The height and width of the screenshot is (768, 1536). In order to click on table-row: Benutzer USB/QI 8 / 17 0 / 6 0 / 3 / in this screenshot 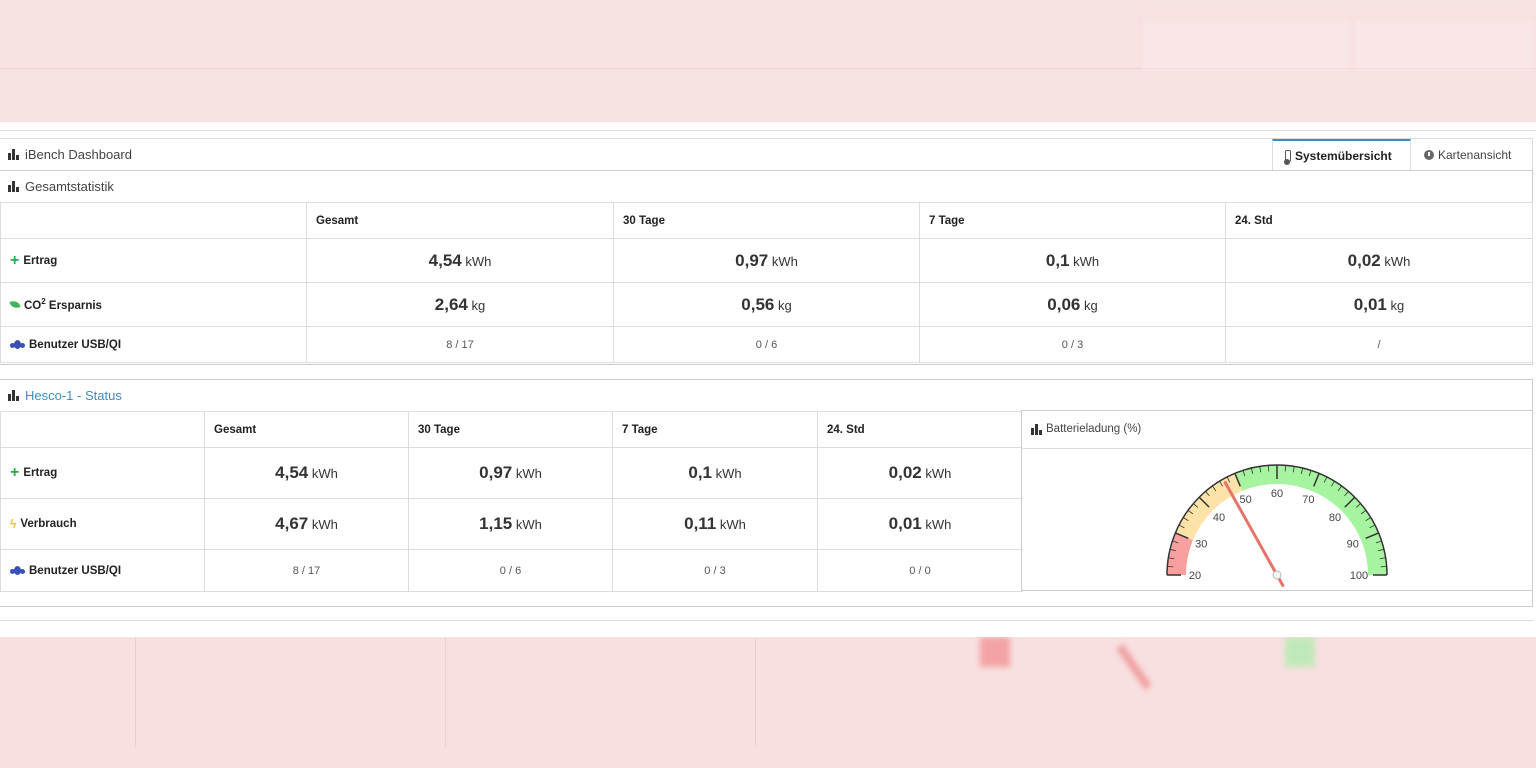, I will do `click(766, 344)`.